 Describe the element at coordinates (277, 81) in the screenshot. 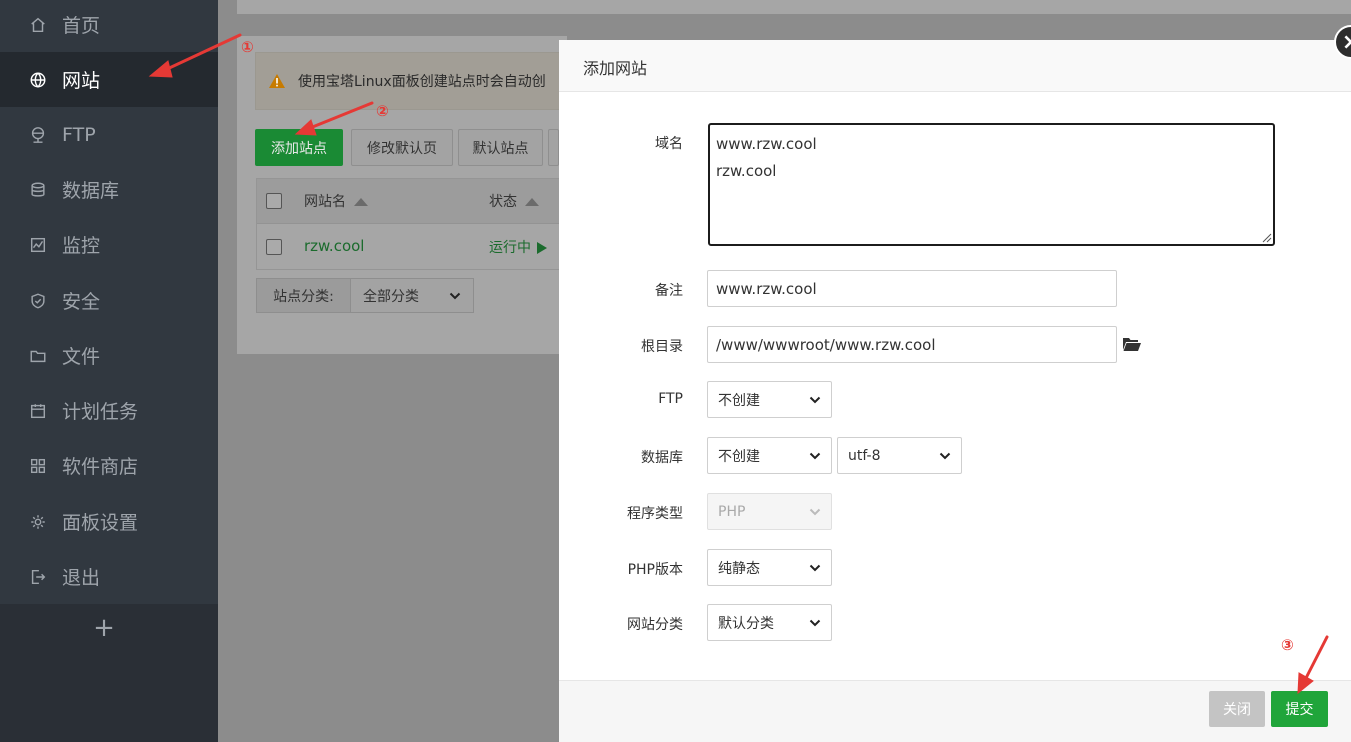

I see `warning-icon` at that location.